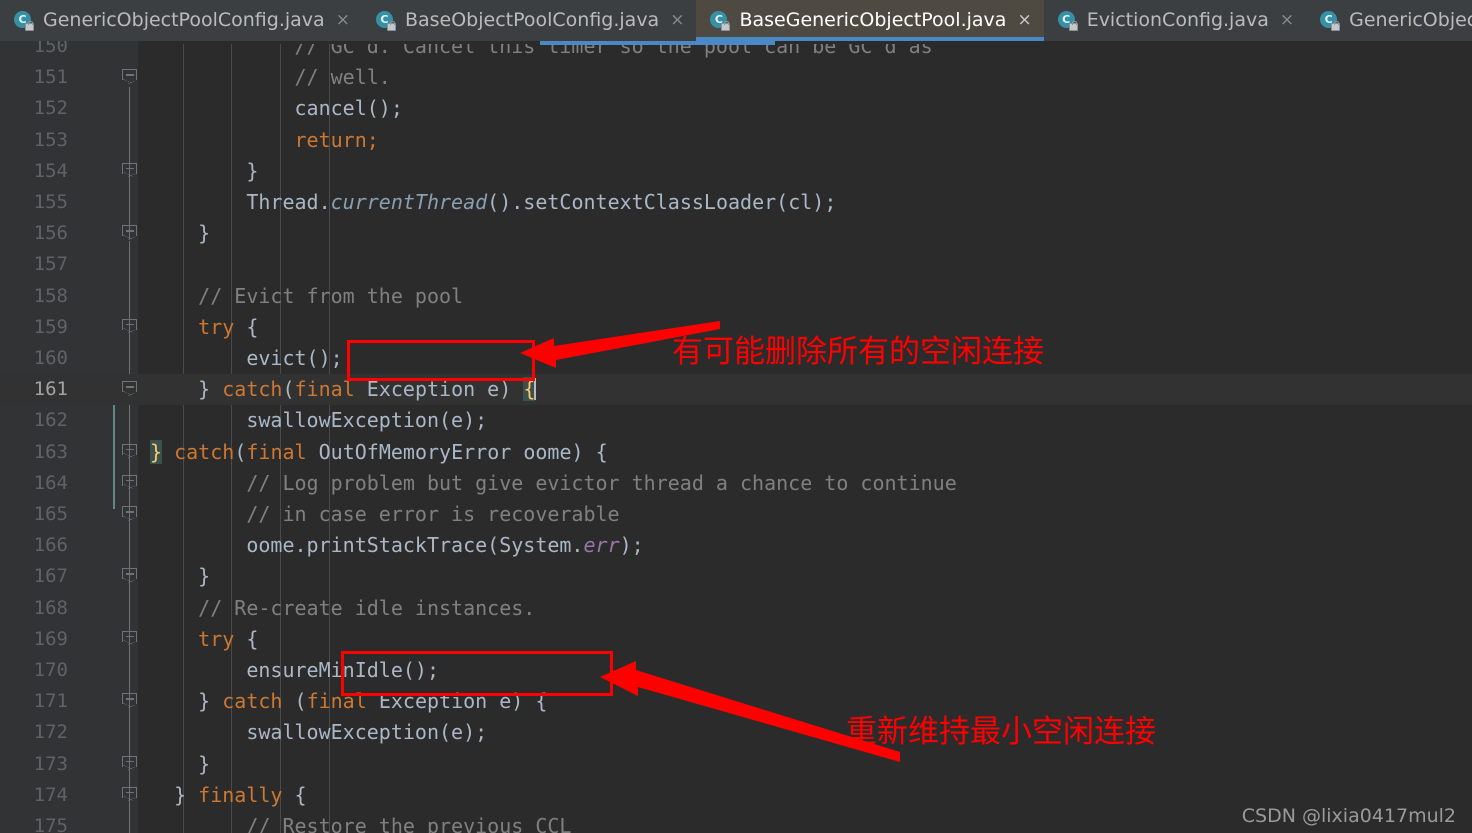 This screenshot has width=1472, height=833. Describe the element at coordinates (736, 233) in the screenshot. I see `code-line-row: 156 }` at that location.